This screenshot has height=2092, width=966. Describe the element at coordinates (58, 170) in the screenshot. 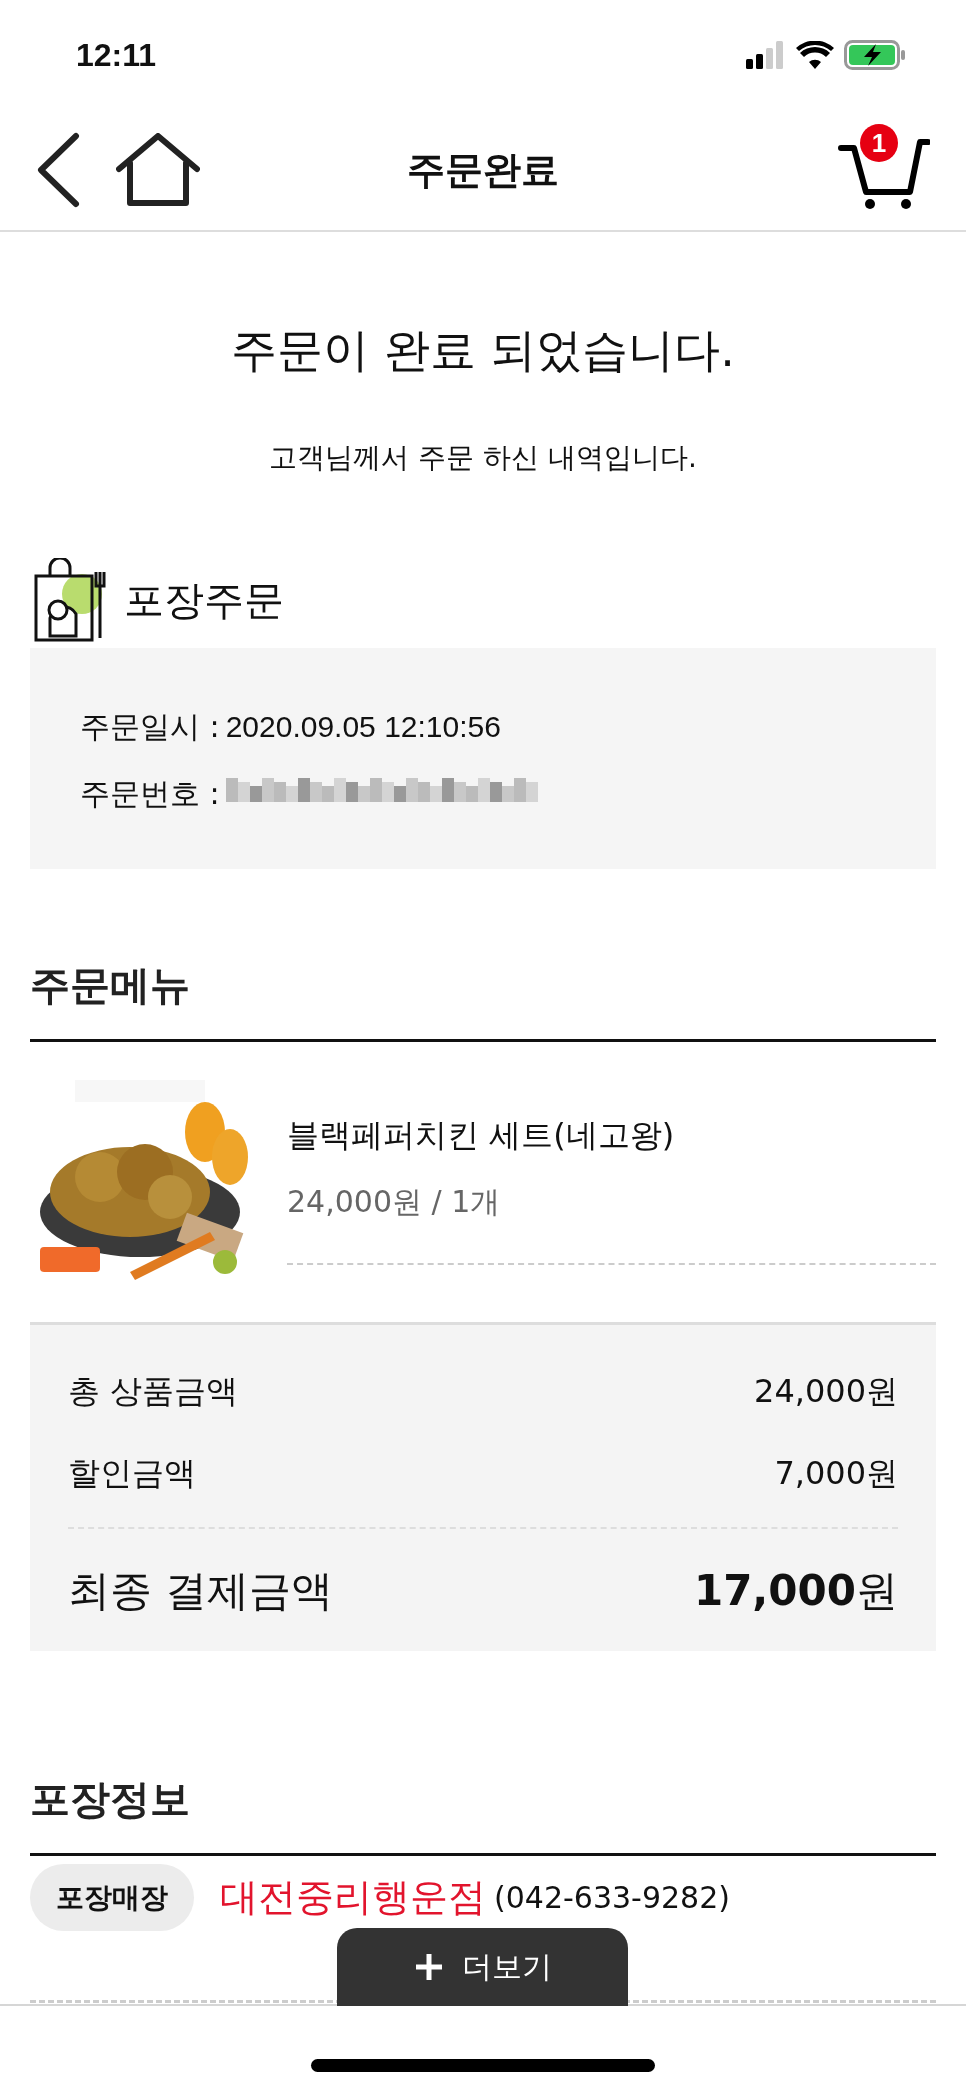

I see `back-icon` at that location.